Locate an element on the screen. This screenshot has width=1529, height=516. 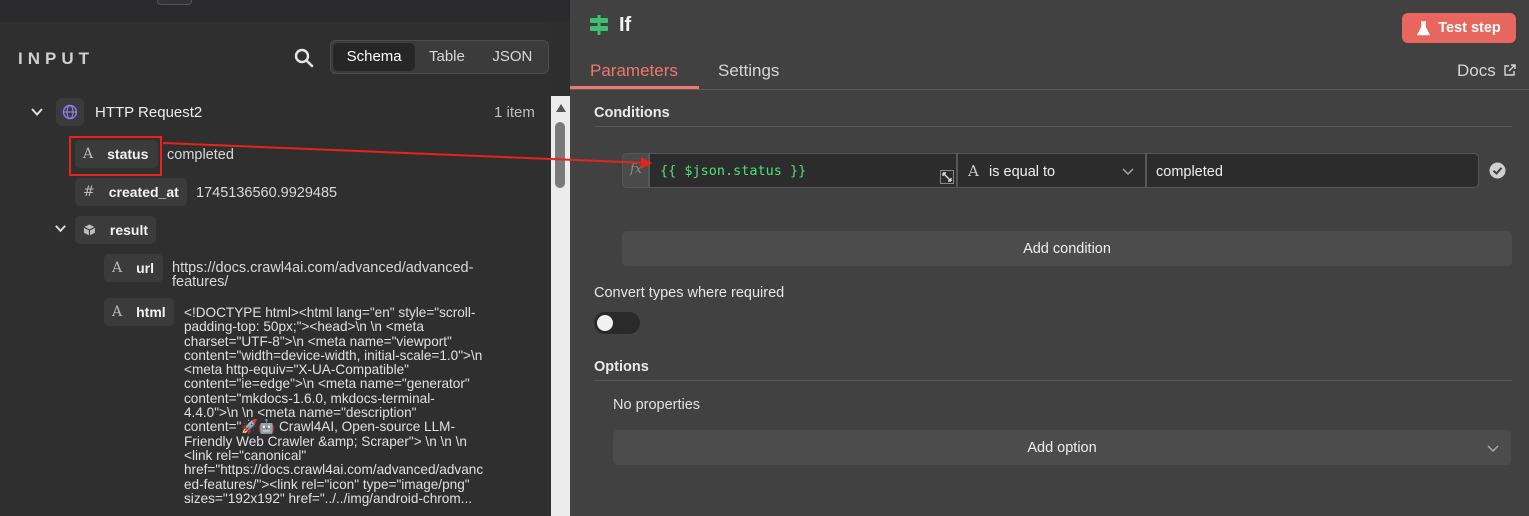
html-line: <link rel="canonical" is located at coordinates (245, 455).